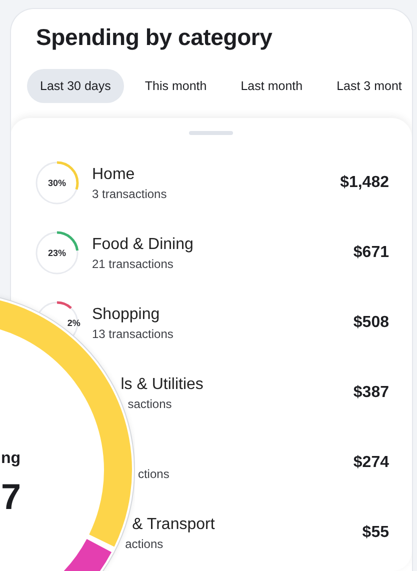 The image size is (417, 571). Describe the element at coordinates (75, 86) in the screenshot. I see `period-tab: Last 30 days` at that location.